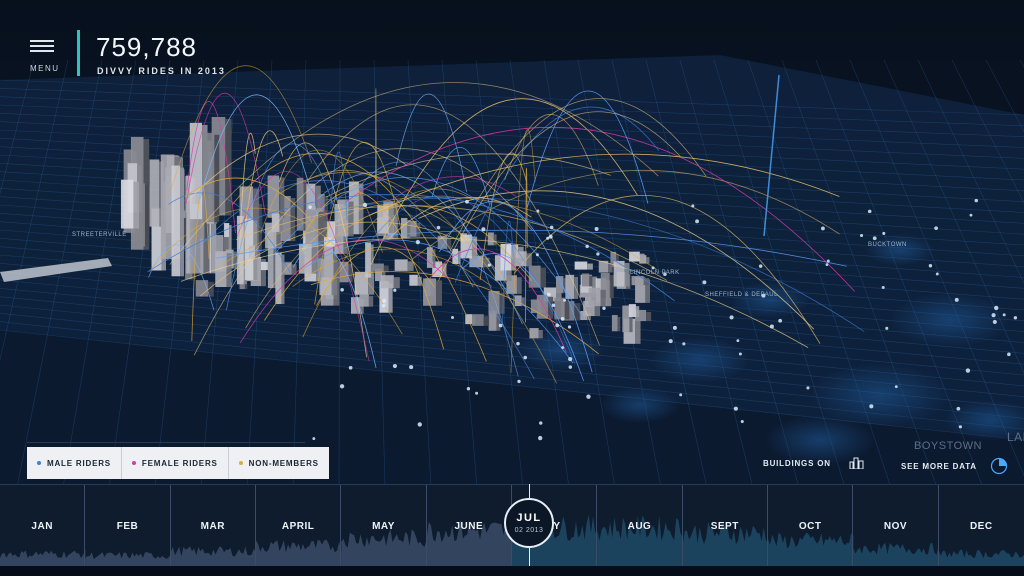  I want to click on trip-arc, so click(376, 141).